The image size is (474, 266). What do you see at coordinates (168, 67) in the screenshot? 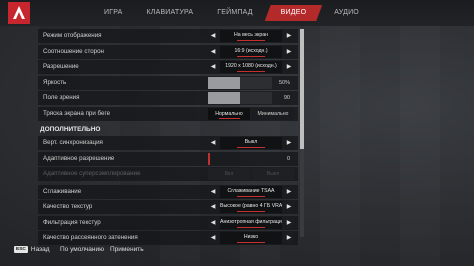
I see `setting-resolution: Разрешение ◀ 1920 x 1080 (исходн.) ▶` at bounding box center [168, 67].